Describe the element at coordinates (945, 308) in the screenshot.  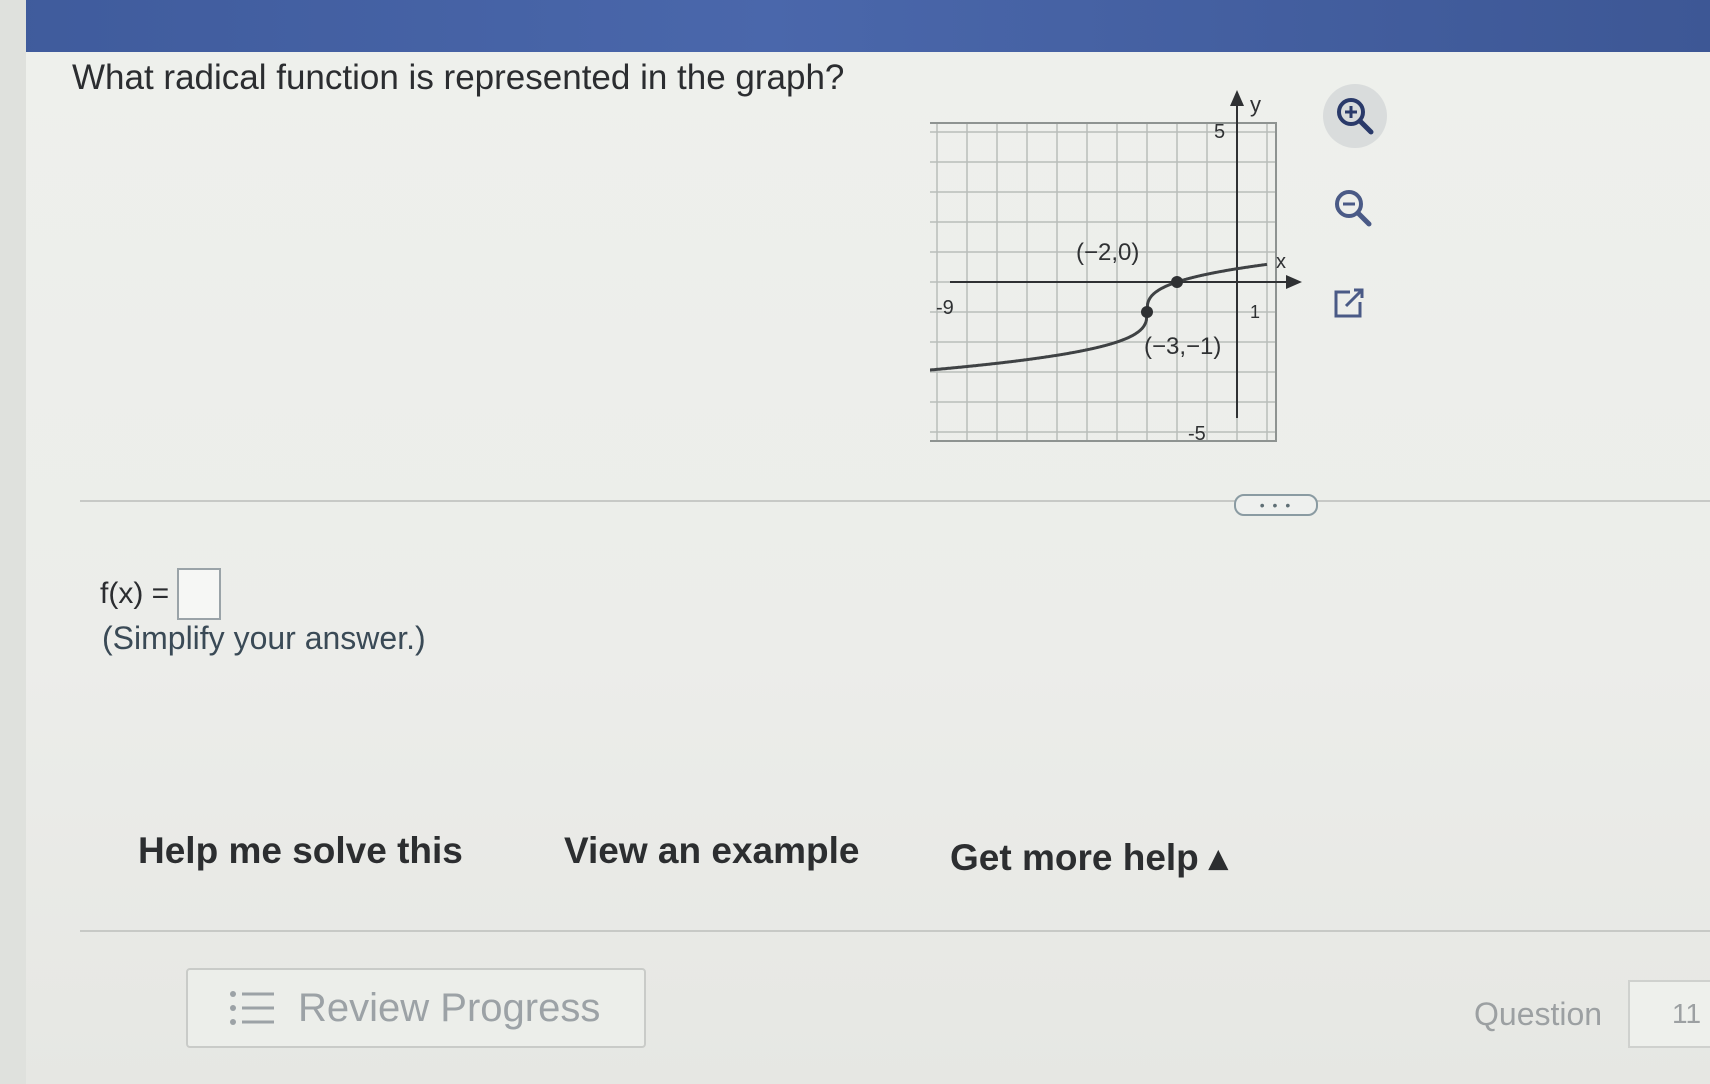
I see `tick-label-x-left: -9` at that location.